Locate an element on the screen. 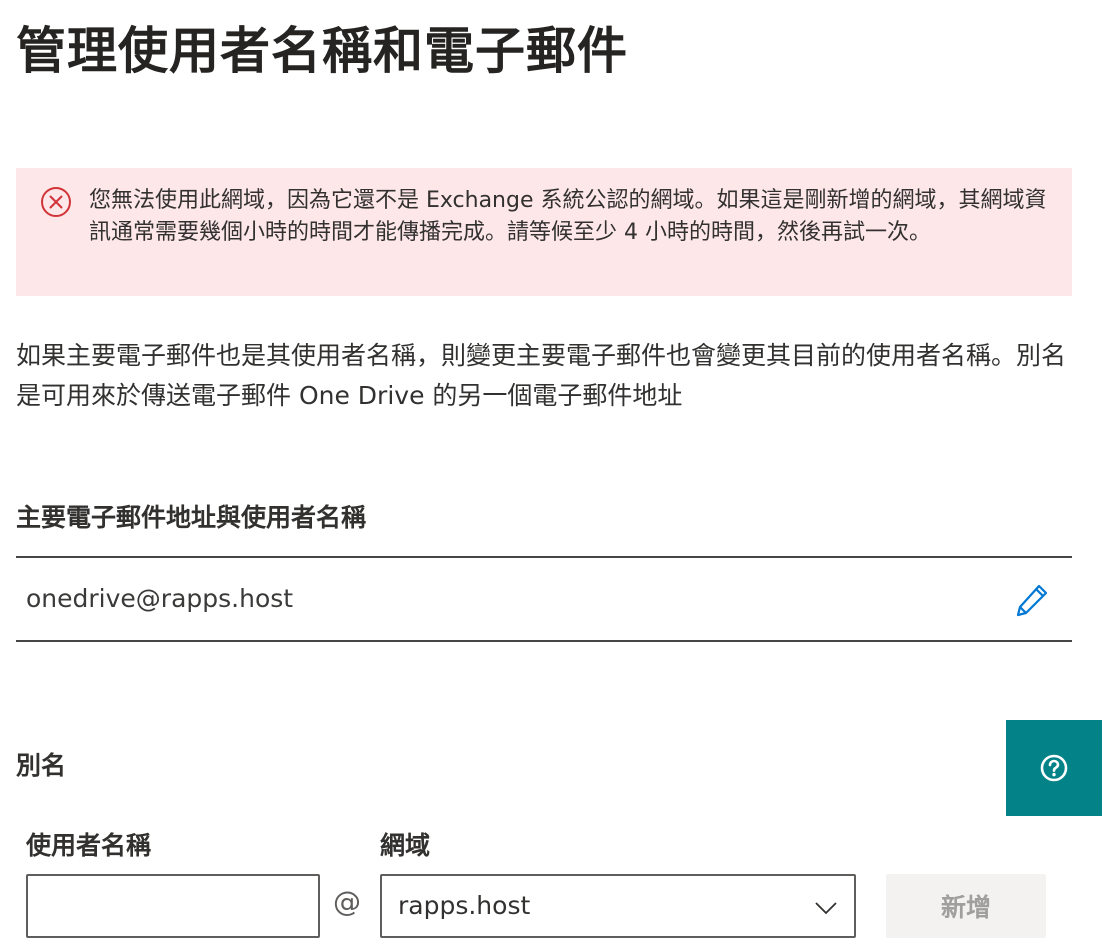 The width and height of the screenshot is (1116, 952). alias-heading: 別名 is located at coordinates (41, 765).